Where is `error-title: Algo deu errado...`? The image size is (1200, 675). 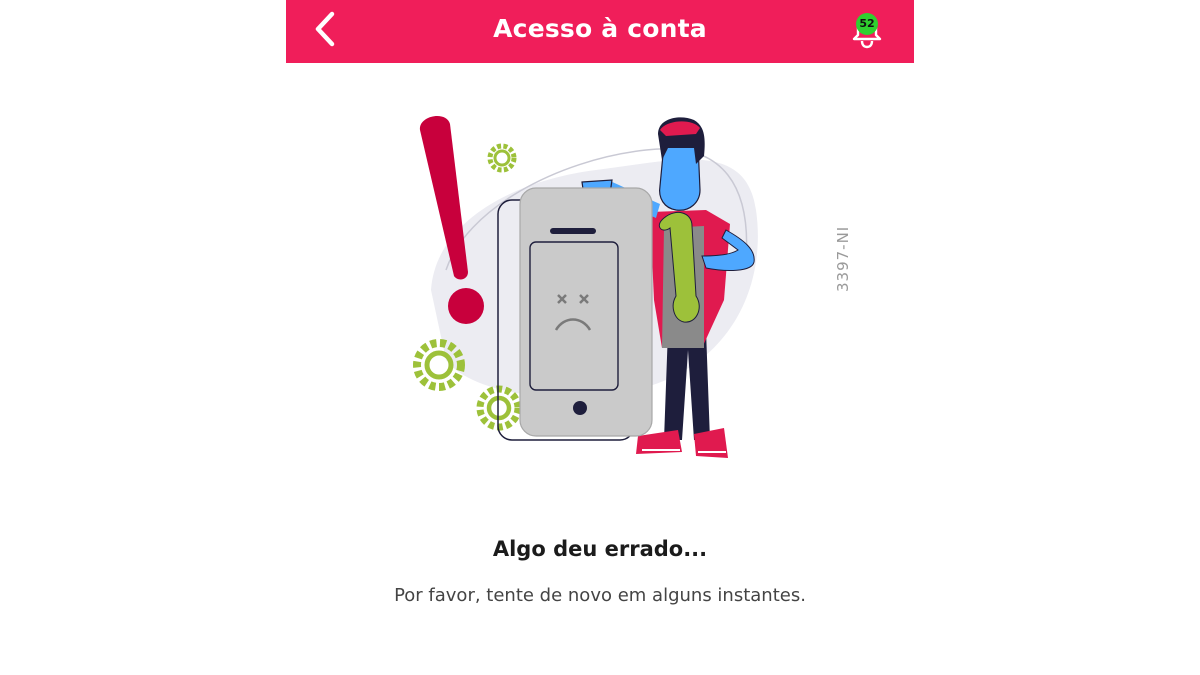 error-title: Algo deu errado... is located at coordinates (600, 549).